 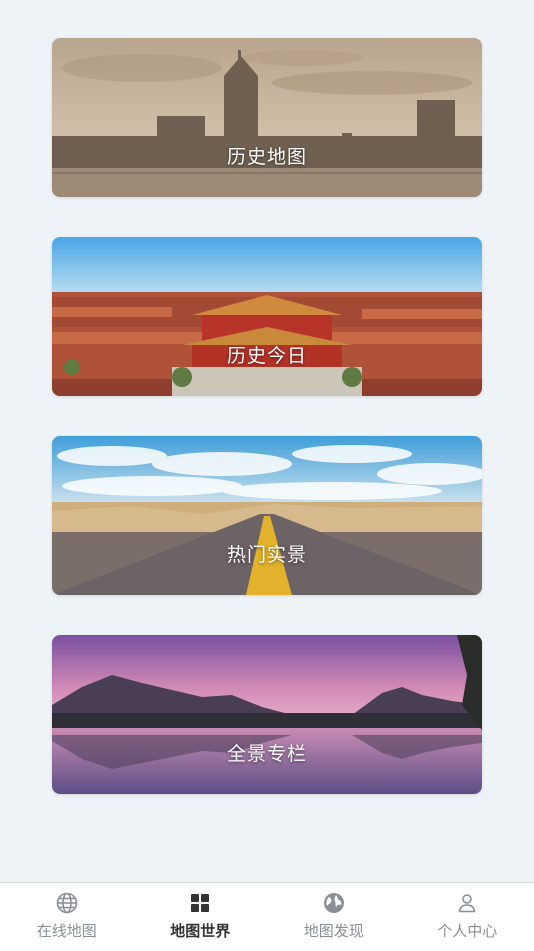 What do you see at coordinates (467, 917) in the screenshot?
I see `tab-personal-center: 个人中心` at bounding box center [467, 917].